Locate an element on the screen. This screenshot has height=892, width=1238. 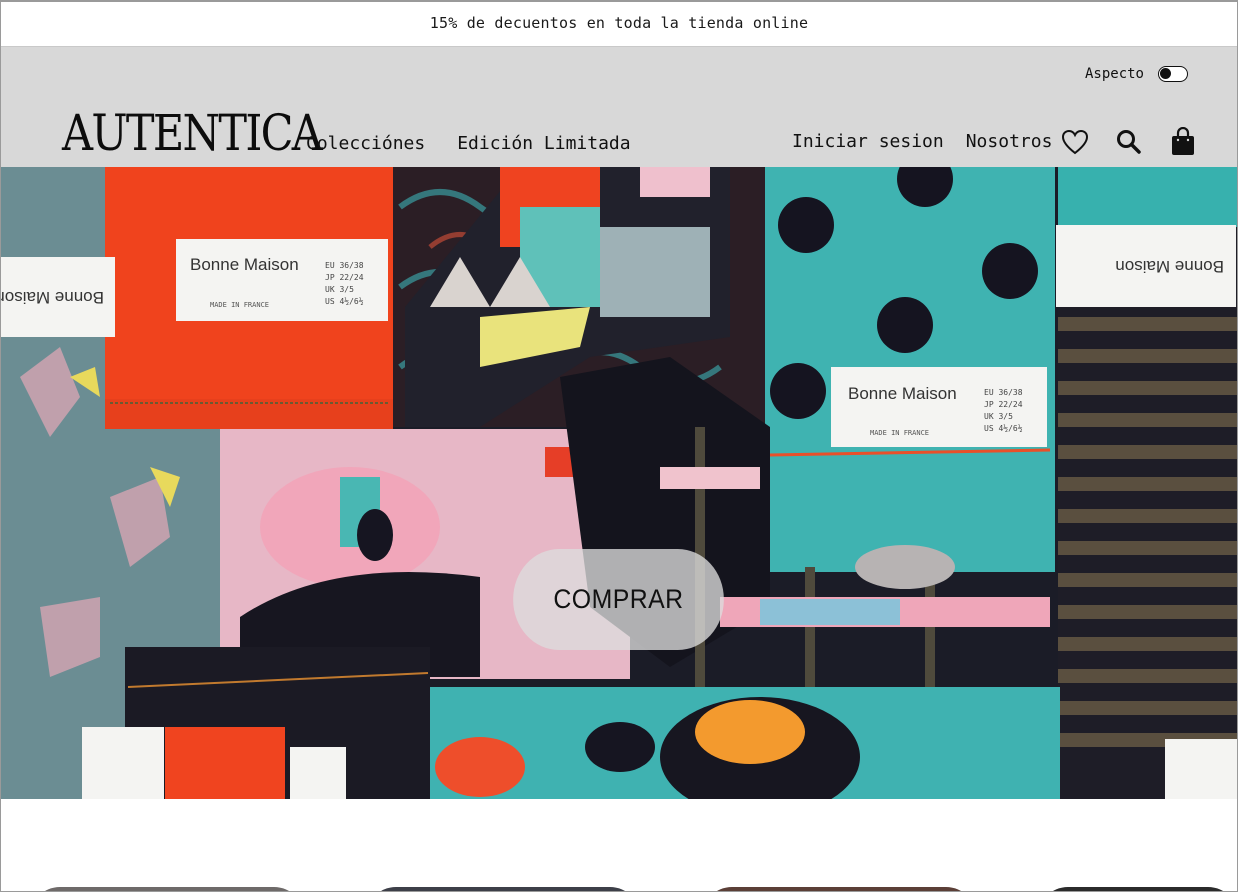
shopping-bag-icon is located at coordinates (1183, 142).